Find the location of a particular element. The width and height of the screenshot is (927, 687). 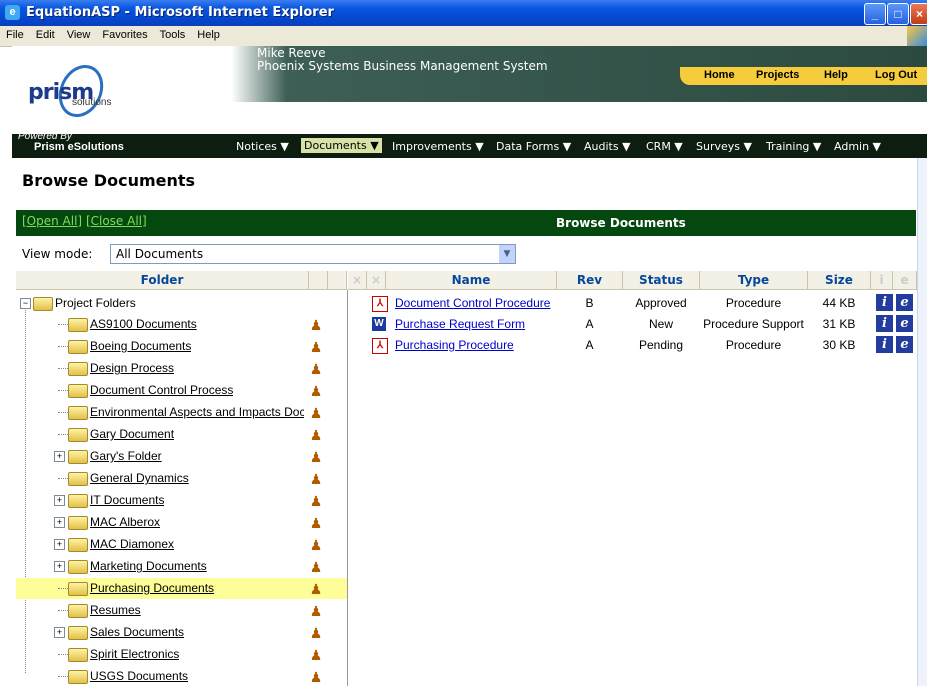

folder-label: Environmental Aspects and Impacts Docu is located at coordinates (197, 412).